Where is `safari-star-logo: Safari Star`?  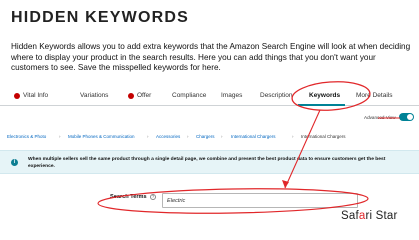 safari-star-logo: Safari Star is located at coordinates (369, 216).